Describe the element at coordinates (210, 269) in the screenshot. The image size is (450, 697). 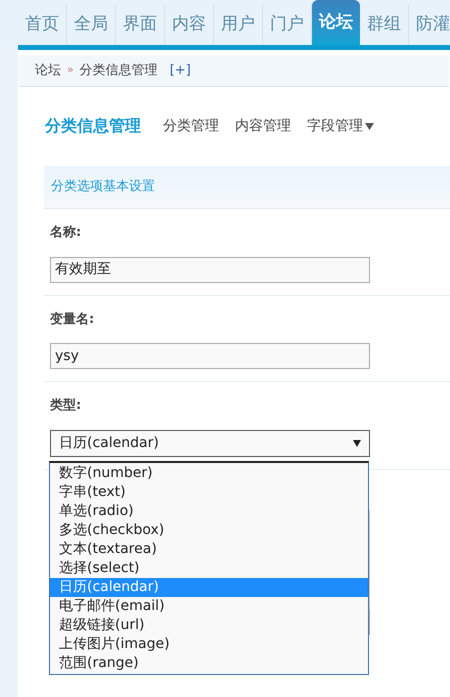
I see `input-field: 有效期至` at that location.